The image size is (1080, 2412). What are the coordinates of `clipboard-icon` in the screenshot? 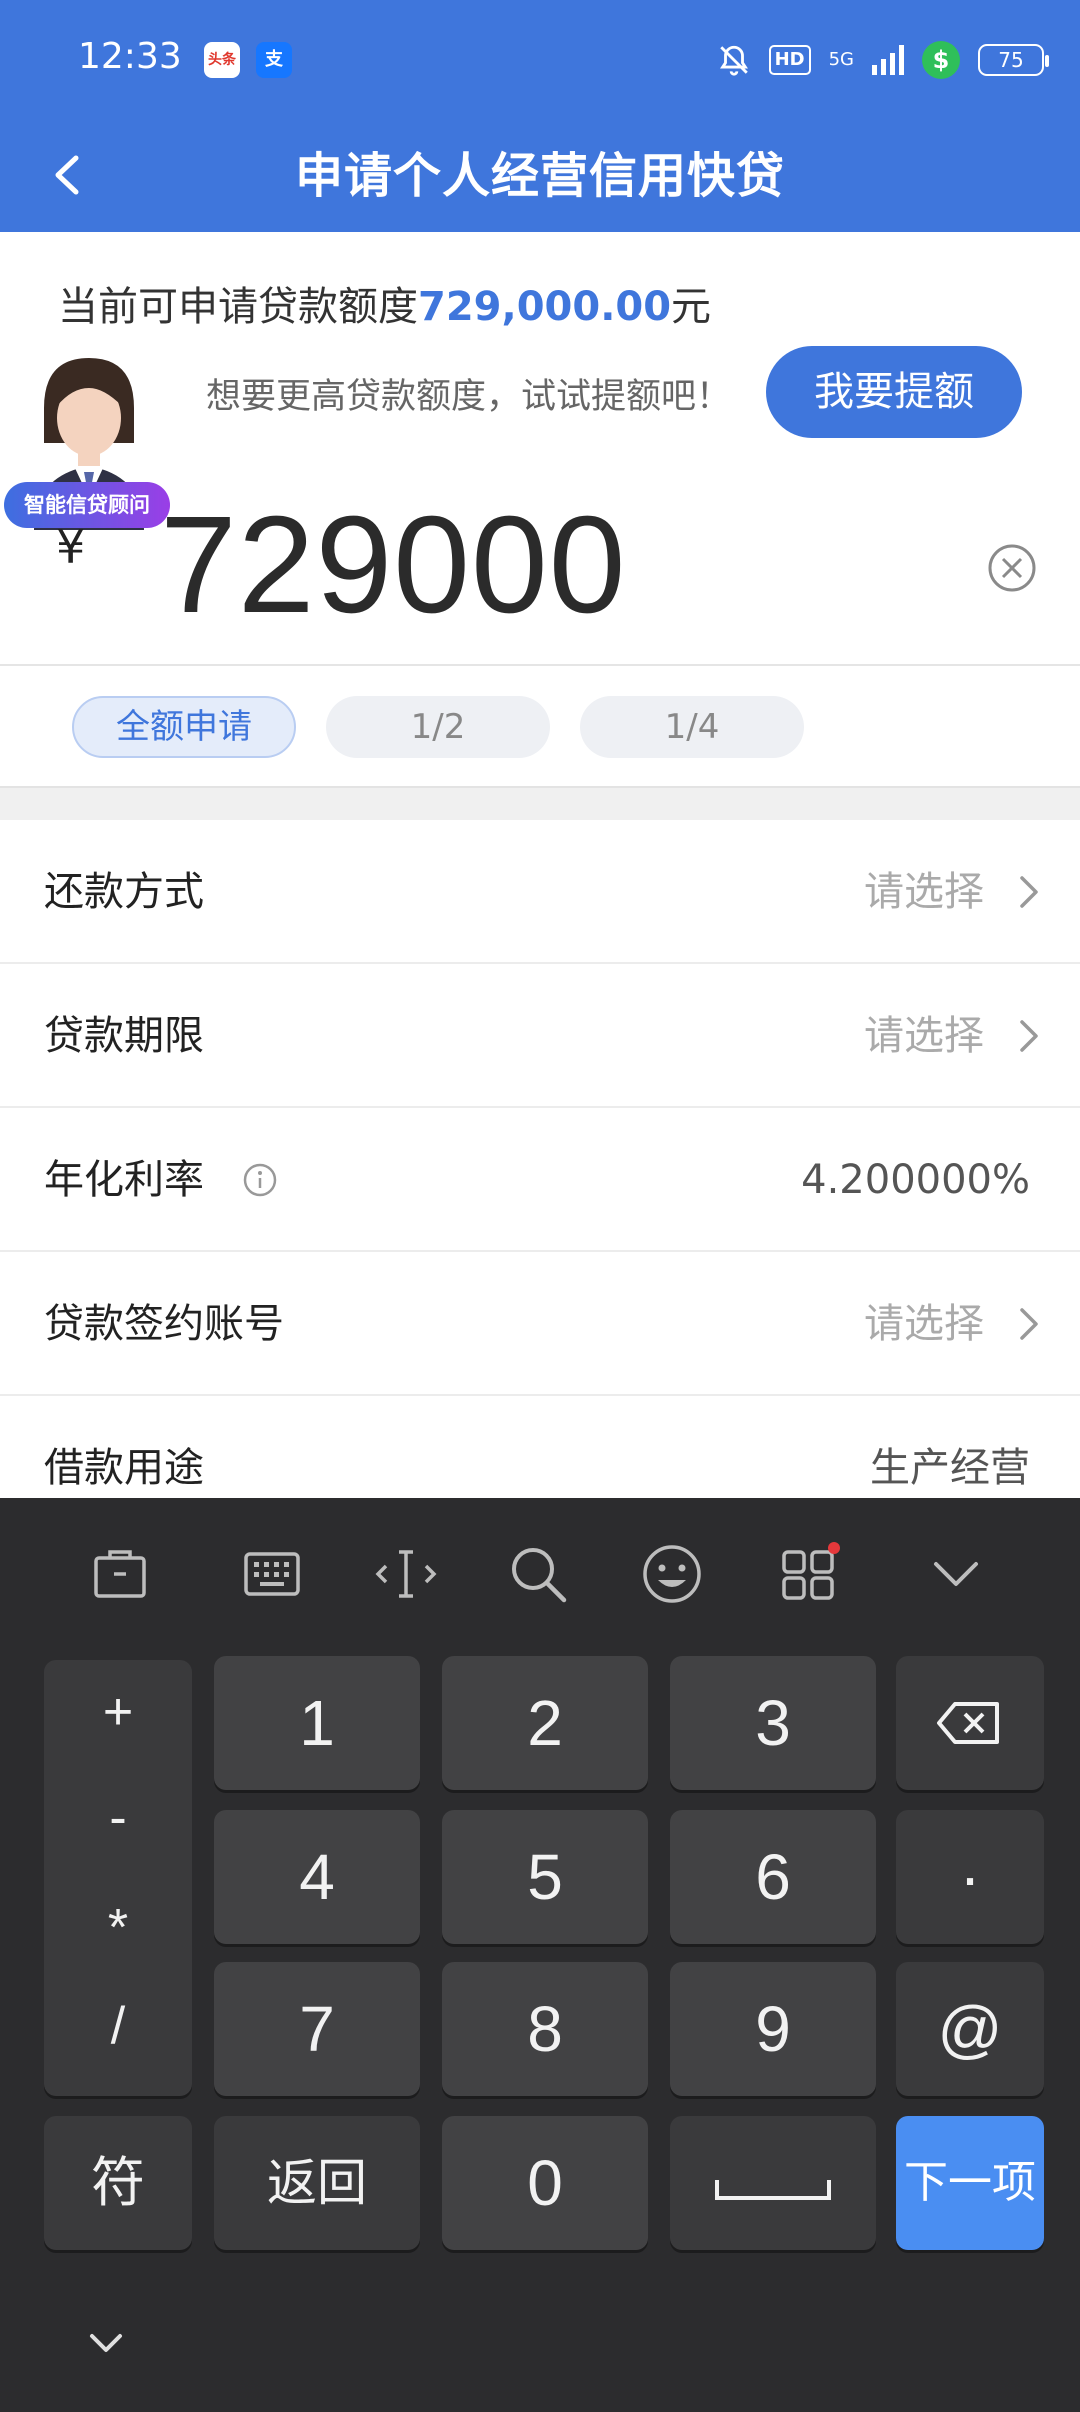 It's located at (120, 1574).